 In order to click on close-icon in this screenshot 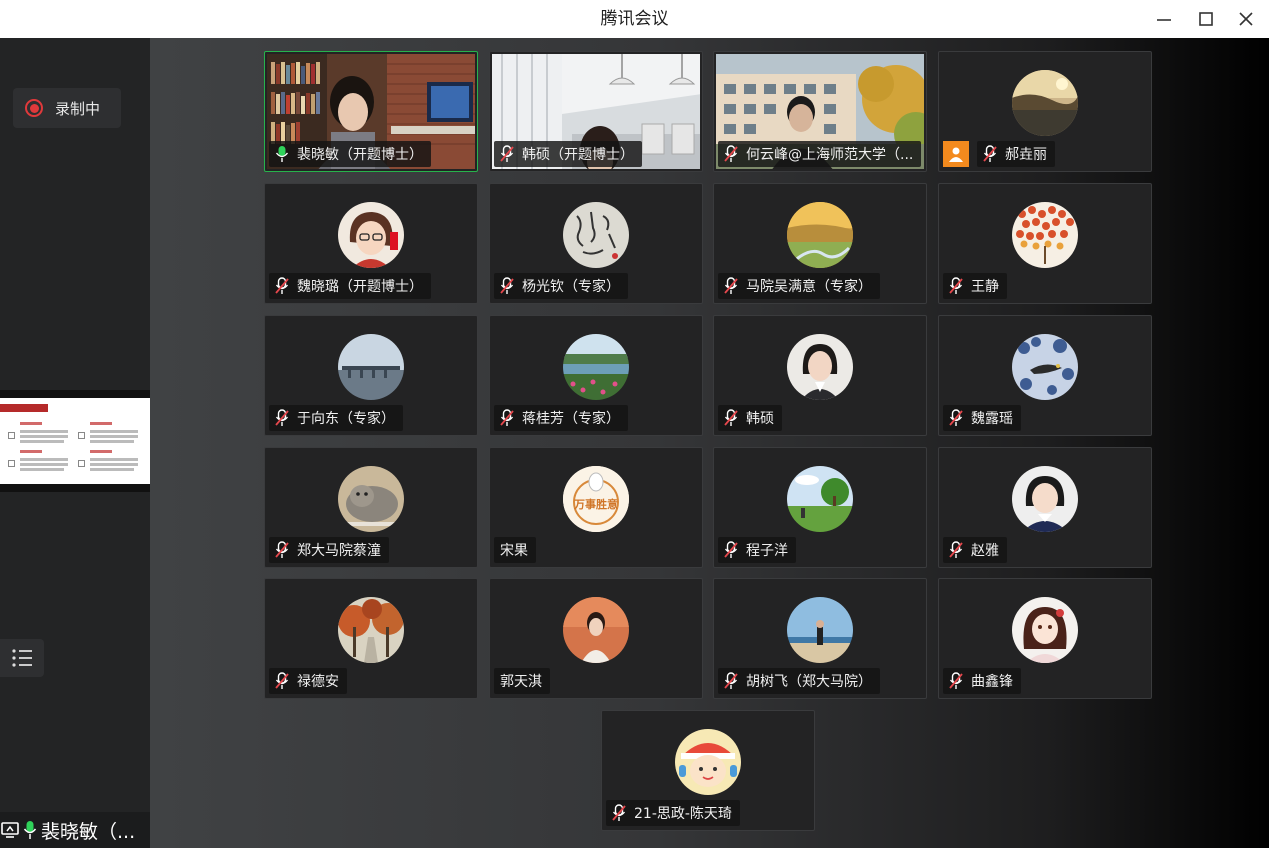, I will do `click(1246, 19)`.